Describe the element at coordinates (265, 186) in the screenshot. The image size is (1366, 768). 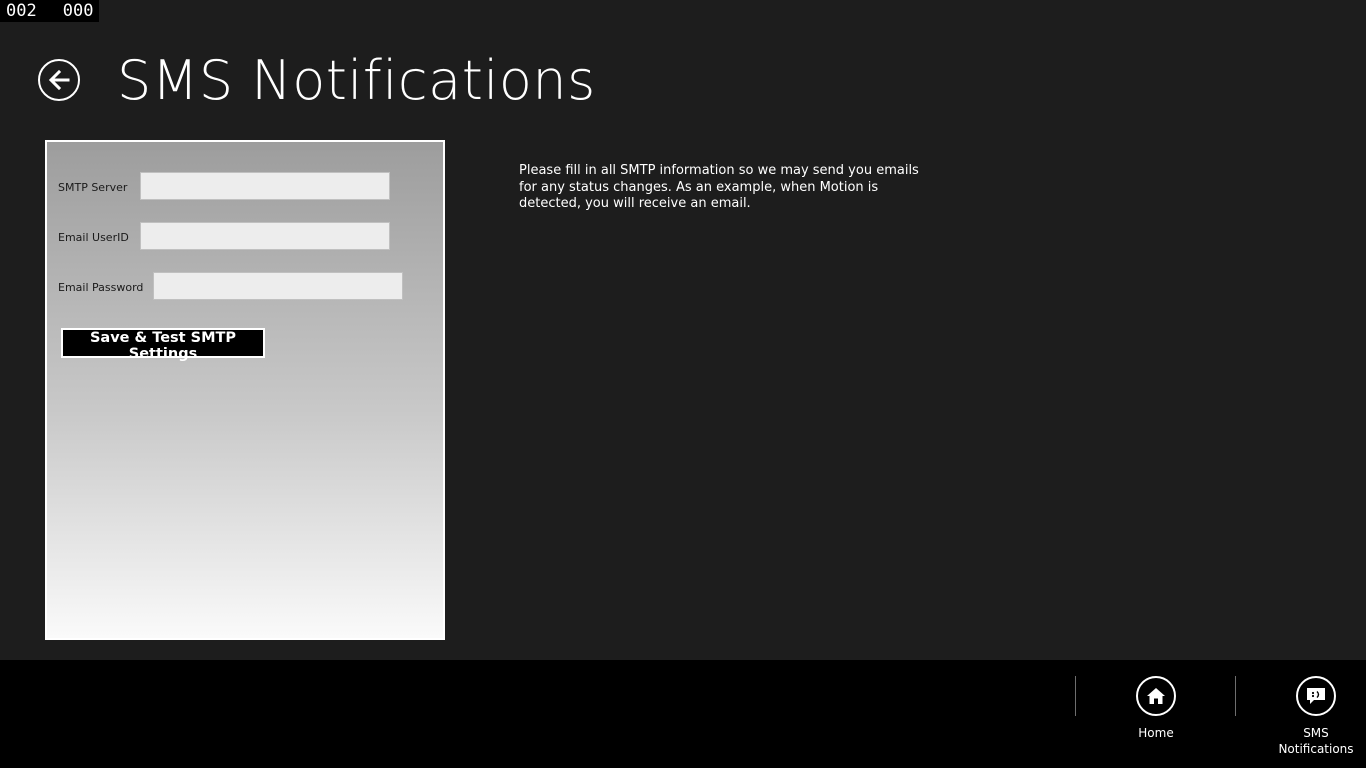
I see `smtp-server-input` at that location.